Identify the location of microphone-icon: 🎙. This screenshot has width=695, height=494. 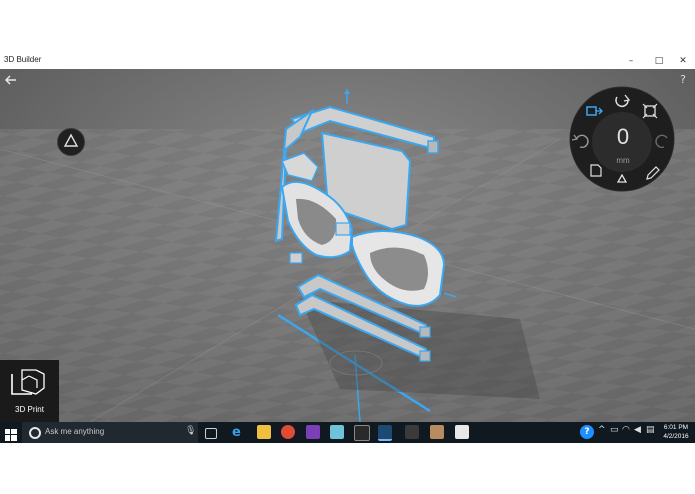
(190, 431).